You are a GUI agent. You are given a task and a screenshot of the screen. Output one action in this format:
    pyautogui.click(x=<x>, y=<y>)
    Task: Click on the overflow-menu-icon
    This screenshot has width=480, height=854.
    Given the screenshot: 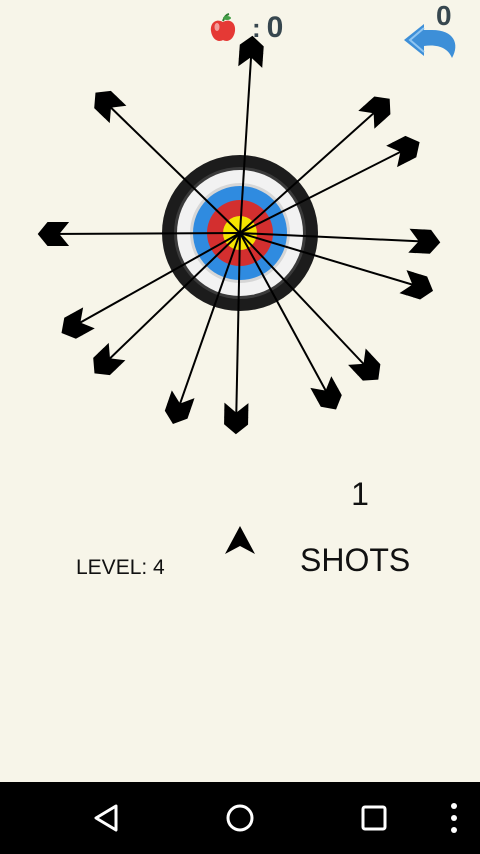 What is the action you would take?
    pyautogui.click(x=454, y=818)
    